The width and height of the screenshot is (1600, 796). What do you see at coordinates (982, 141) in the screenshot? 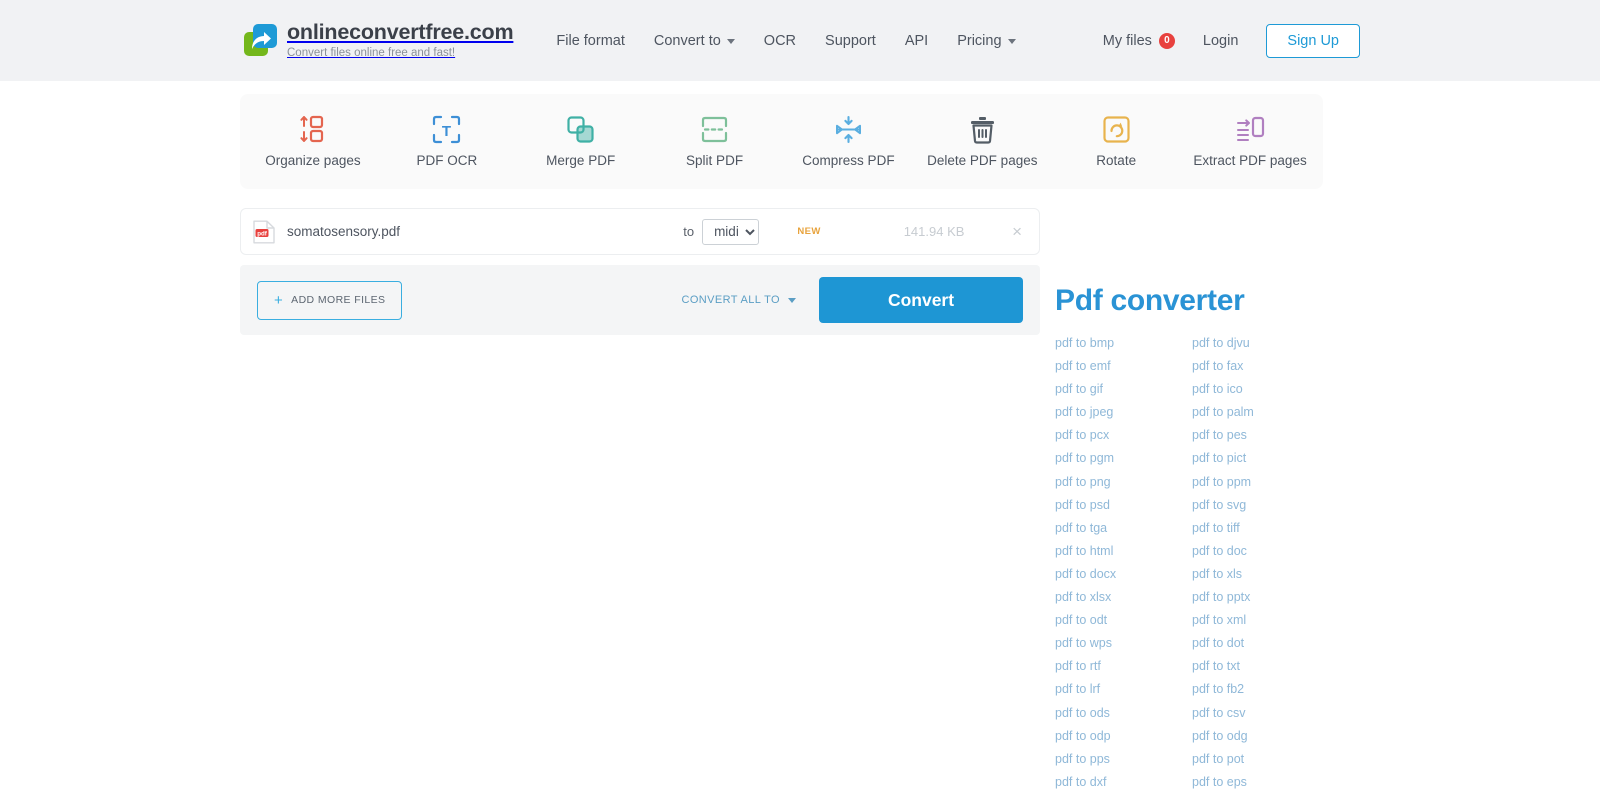
I see `tool-delete-pdf-pages: Delete PDF pages` at bounding box center [982, 141].